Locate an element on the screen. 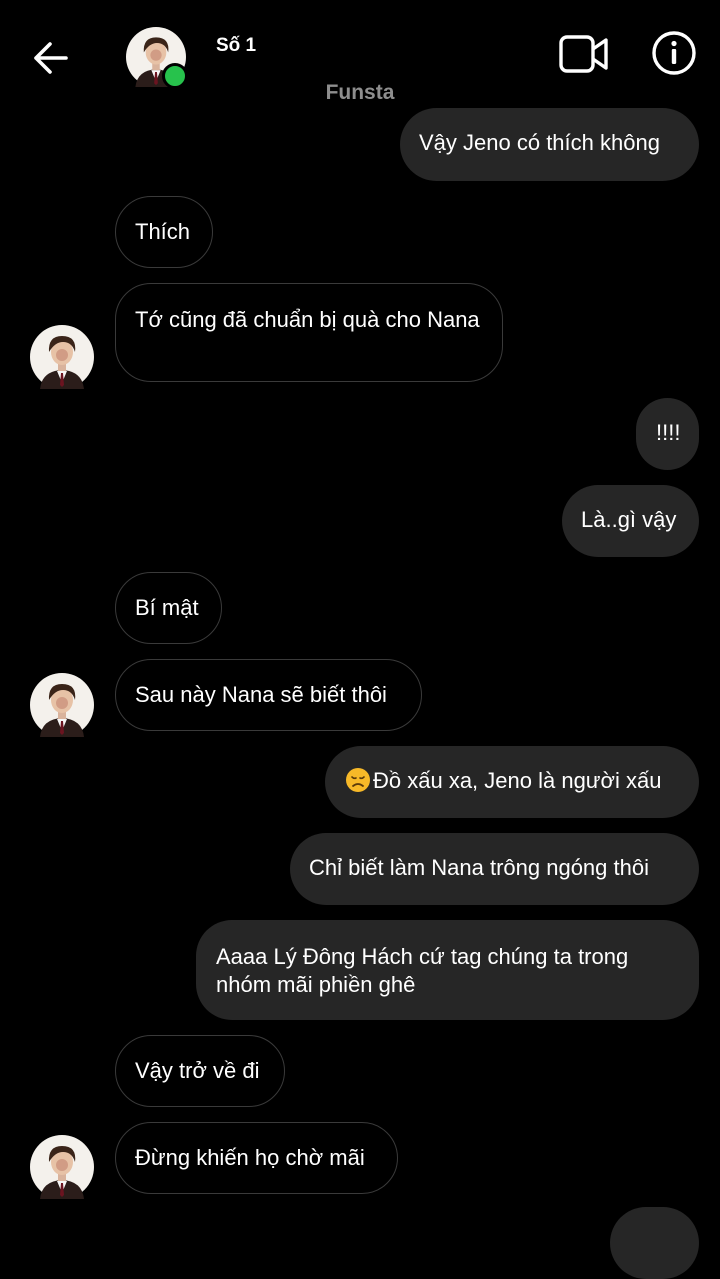 This screenshot has height=1279, width=720. message-bubble-outgoing: Là..gì vậy is located at coordinates (630, 521).